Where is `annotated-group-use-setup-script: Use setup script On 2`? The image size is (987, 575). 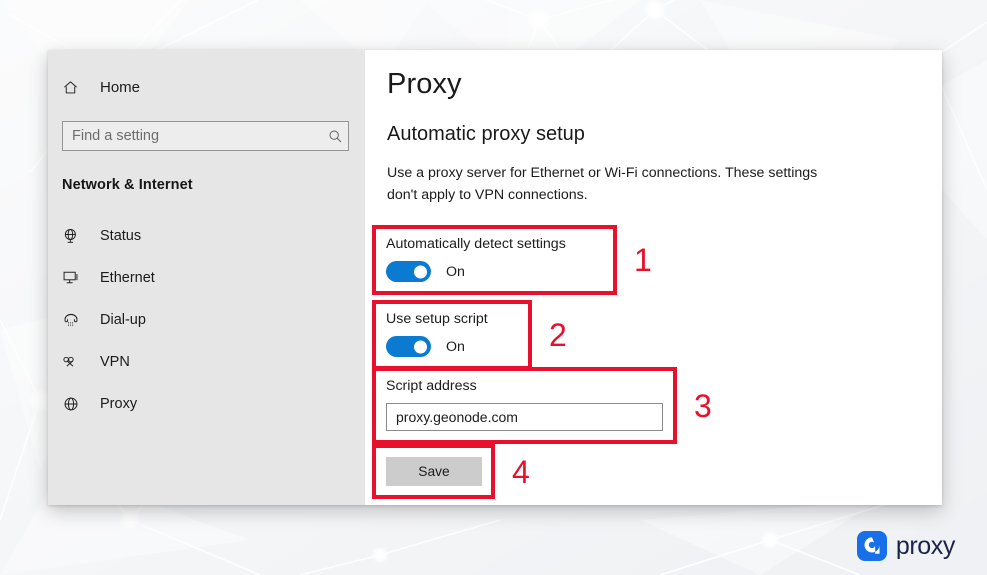 annotated-group-use-setup-script: Use setup script On 2 is located at coordinates (469, 335).